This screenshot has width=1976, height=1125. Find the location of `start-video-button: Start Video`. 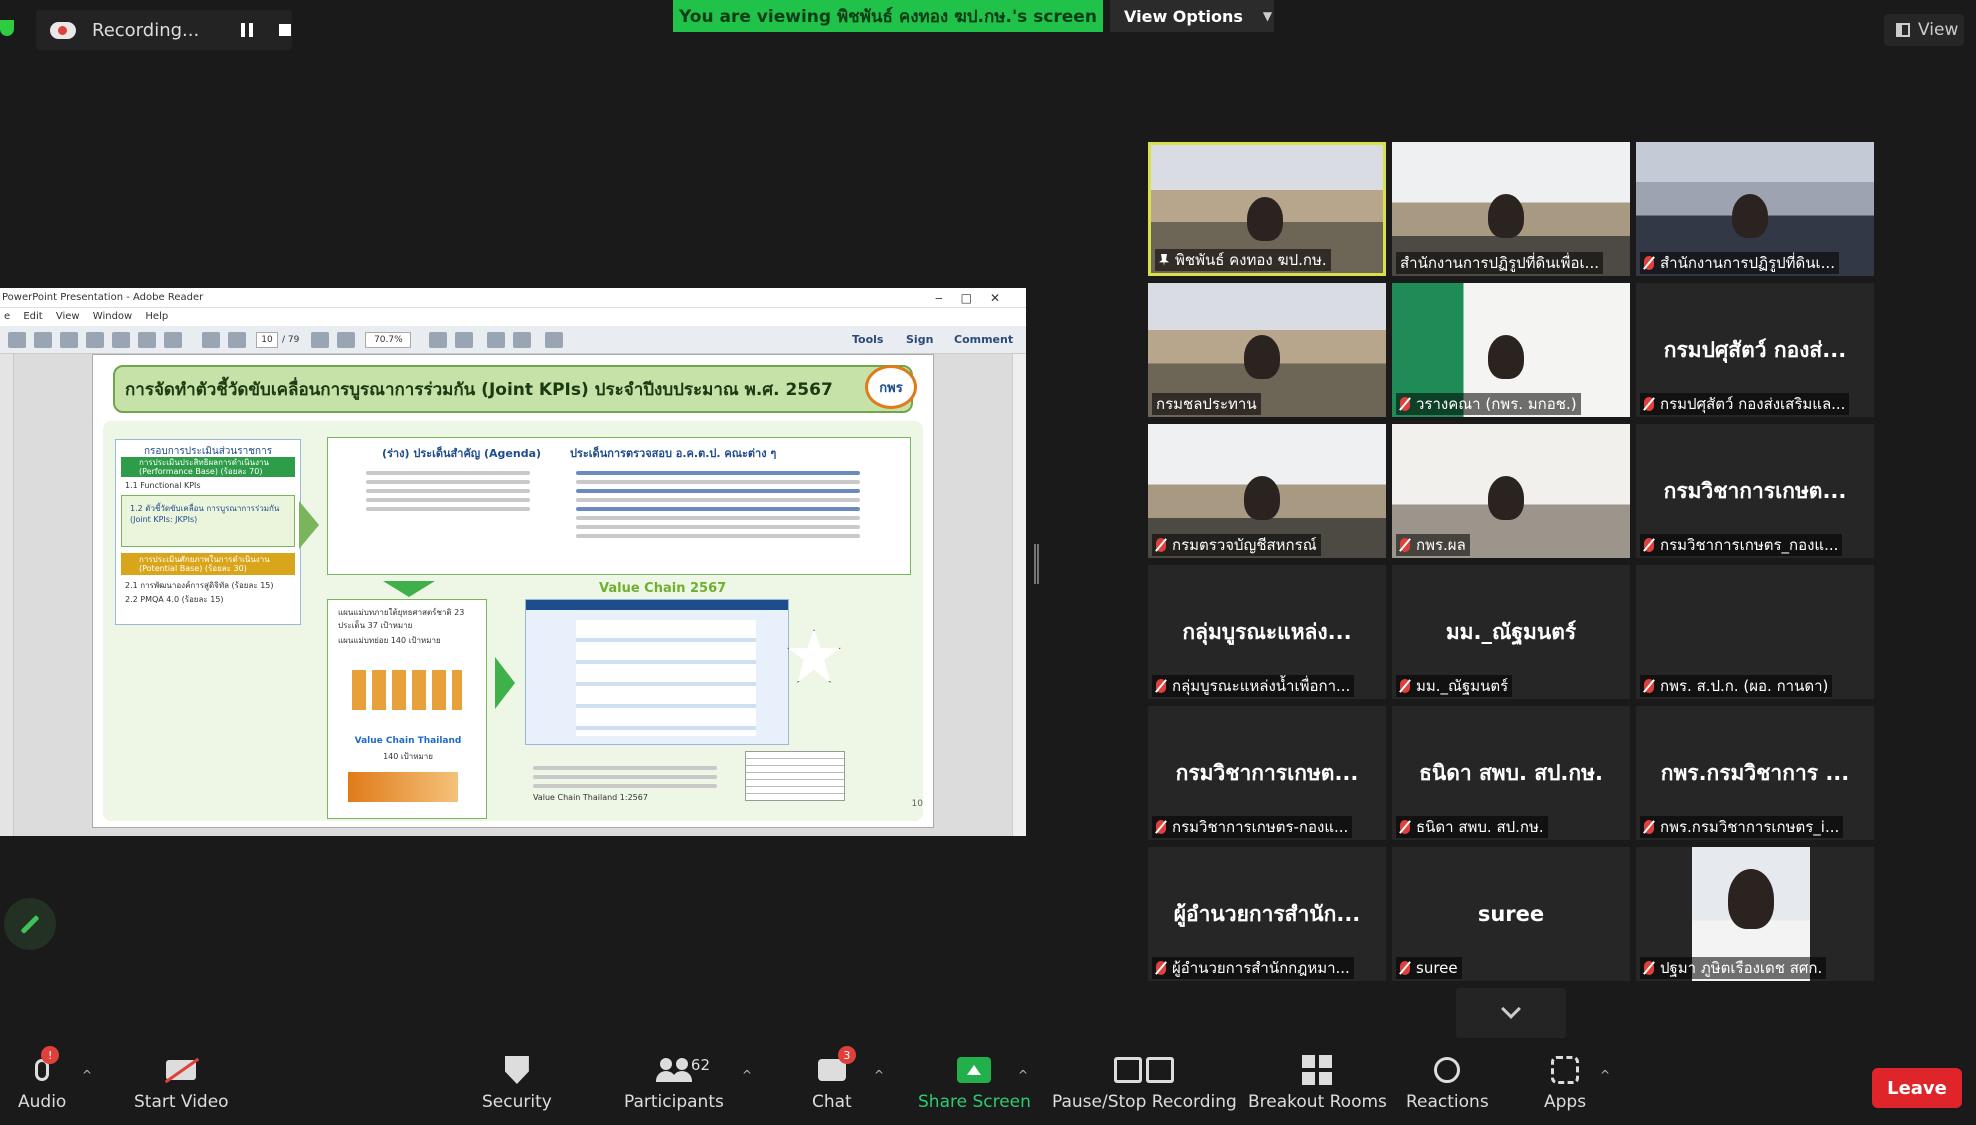

start-video-button: Start Video is located at coordinates (181, 1087).